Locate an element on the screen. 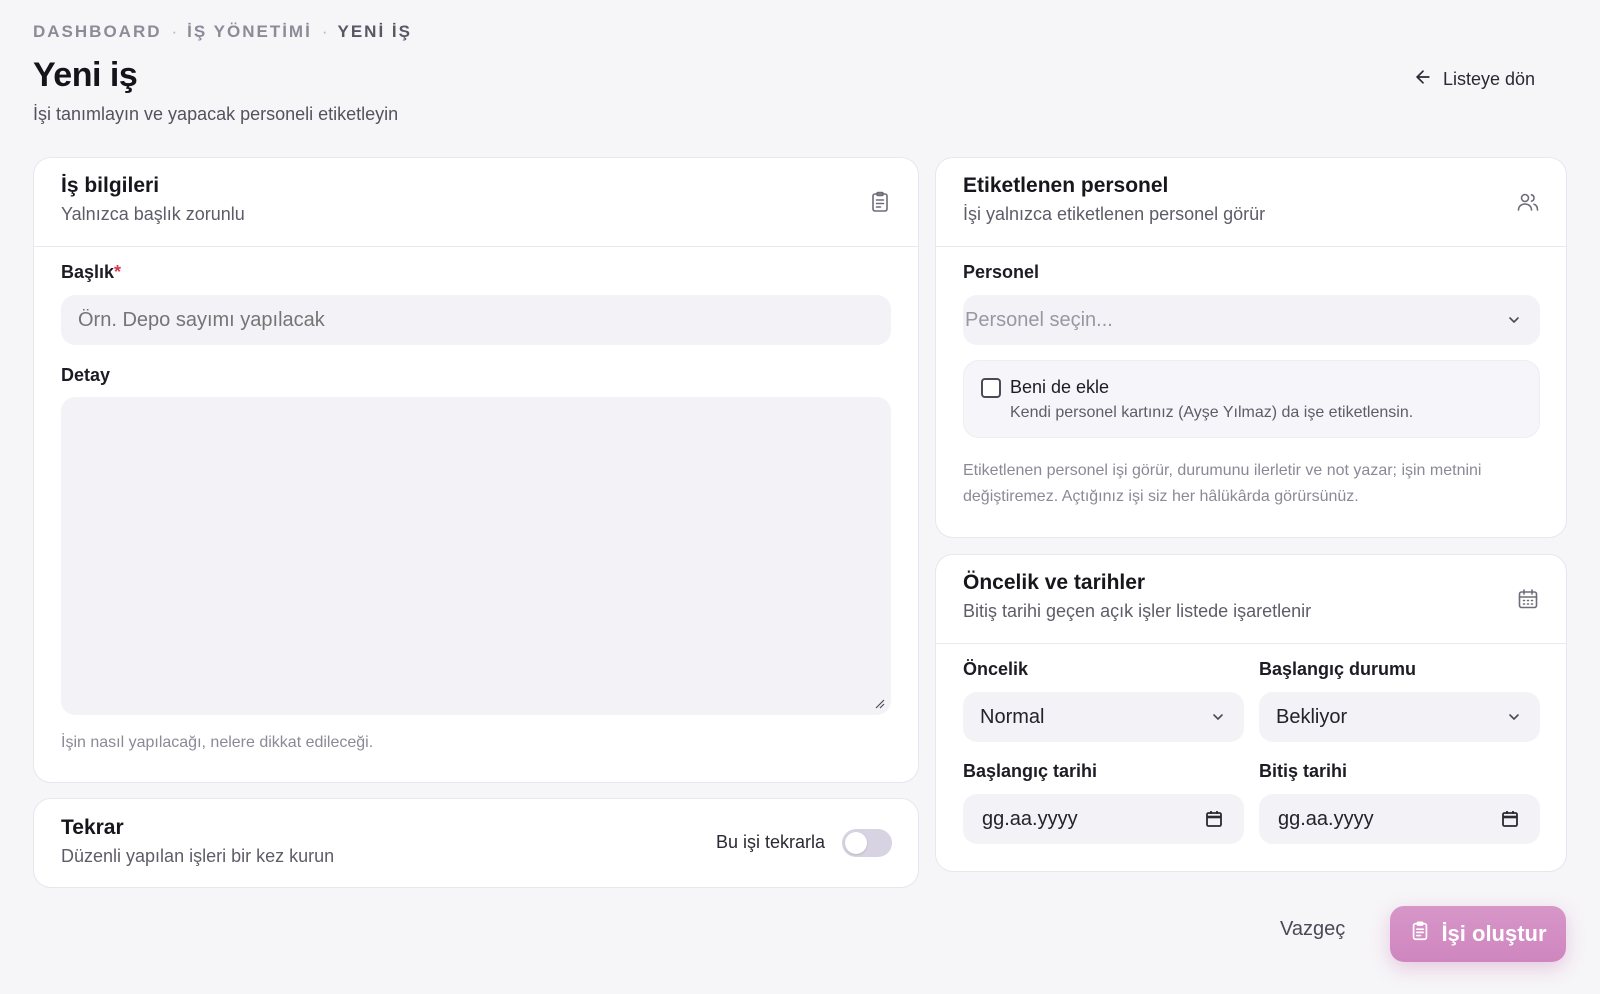 This screenshot has height=994, width=1600. repeat-toggle-label: Bu işi tekrarla is located at coordinates (771, 842).